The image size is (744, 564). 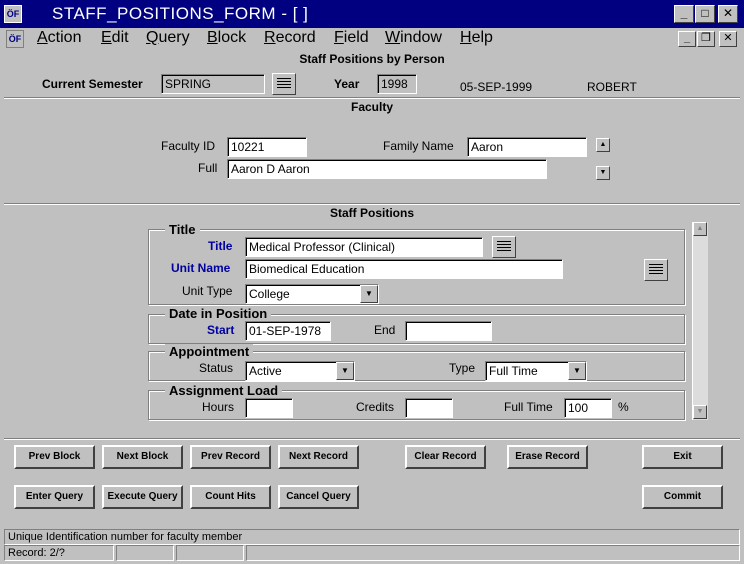 I want to click on unit-list-icon, so click(x=656, y=270).